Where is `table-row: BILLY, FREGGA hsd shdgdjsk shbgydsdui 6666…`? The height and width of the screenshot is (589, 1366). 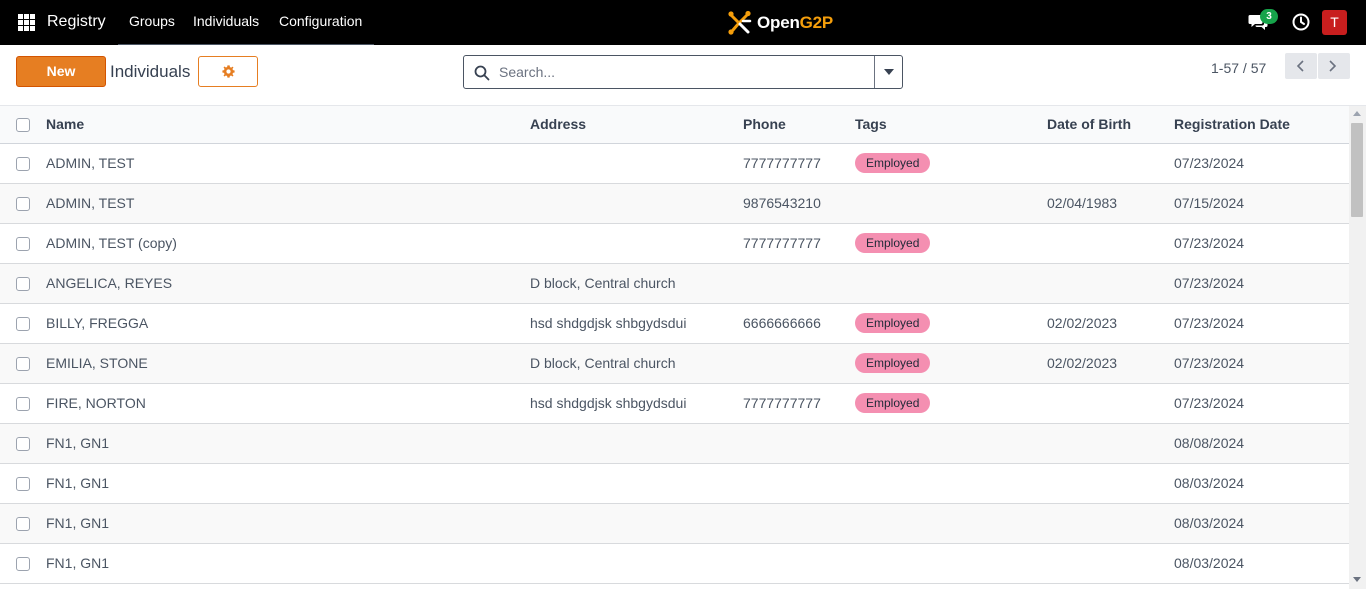
table-row: BILLY, FREGGA hsd shdgdjsk shbgydsdui 6666… is located at coordinates (674, 324).